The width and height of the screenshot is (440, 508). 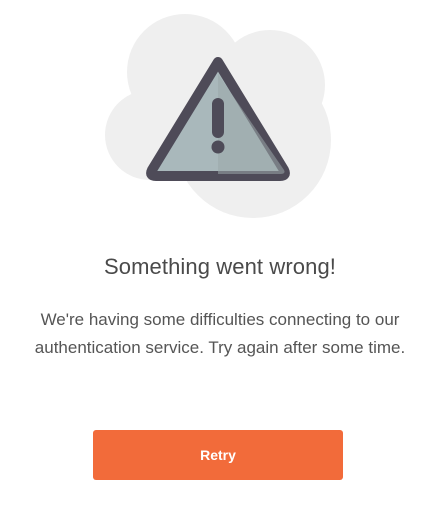 I want to click on error-title: Something went wrong!, so click(x=219, y=266).